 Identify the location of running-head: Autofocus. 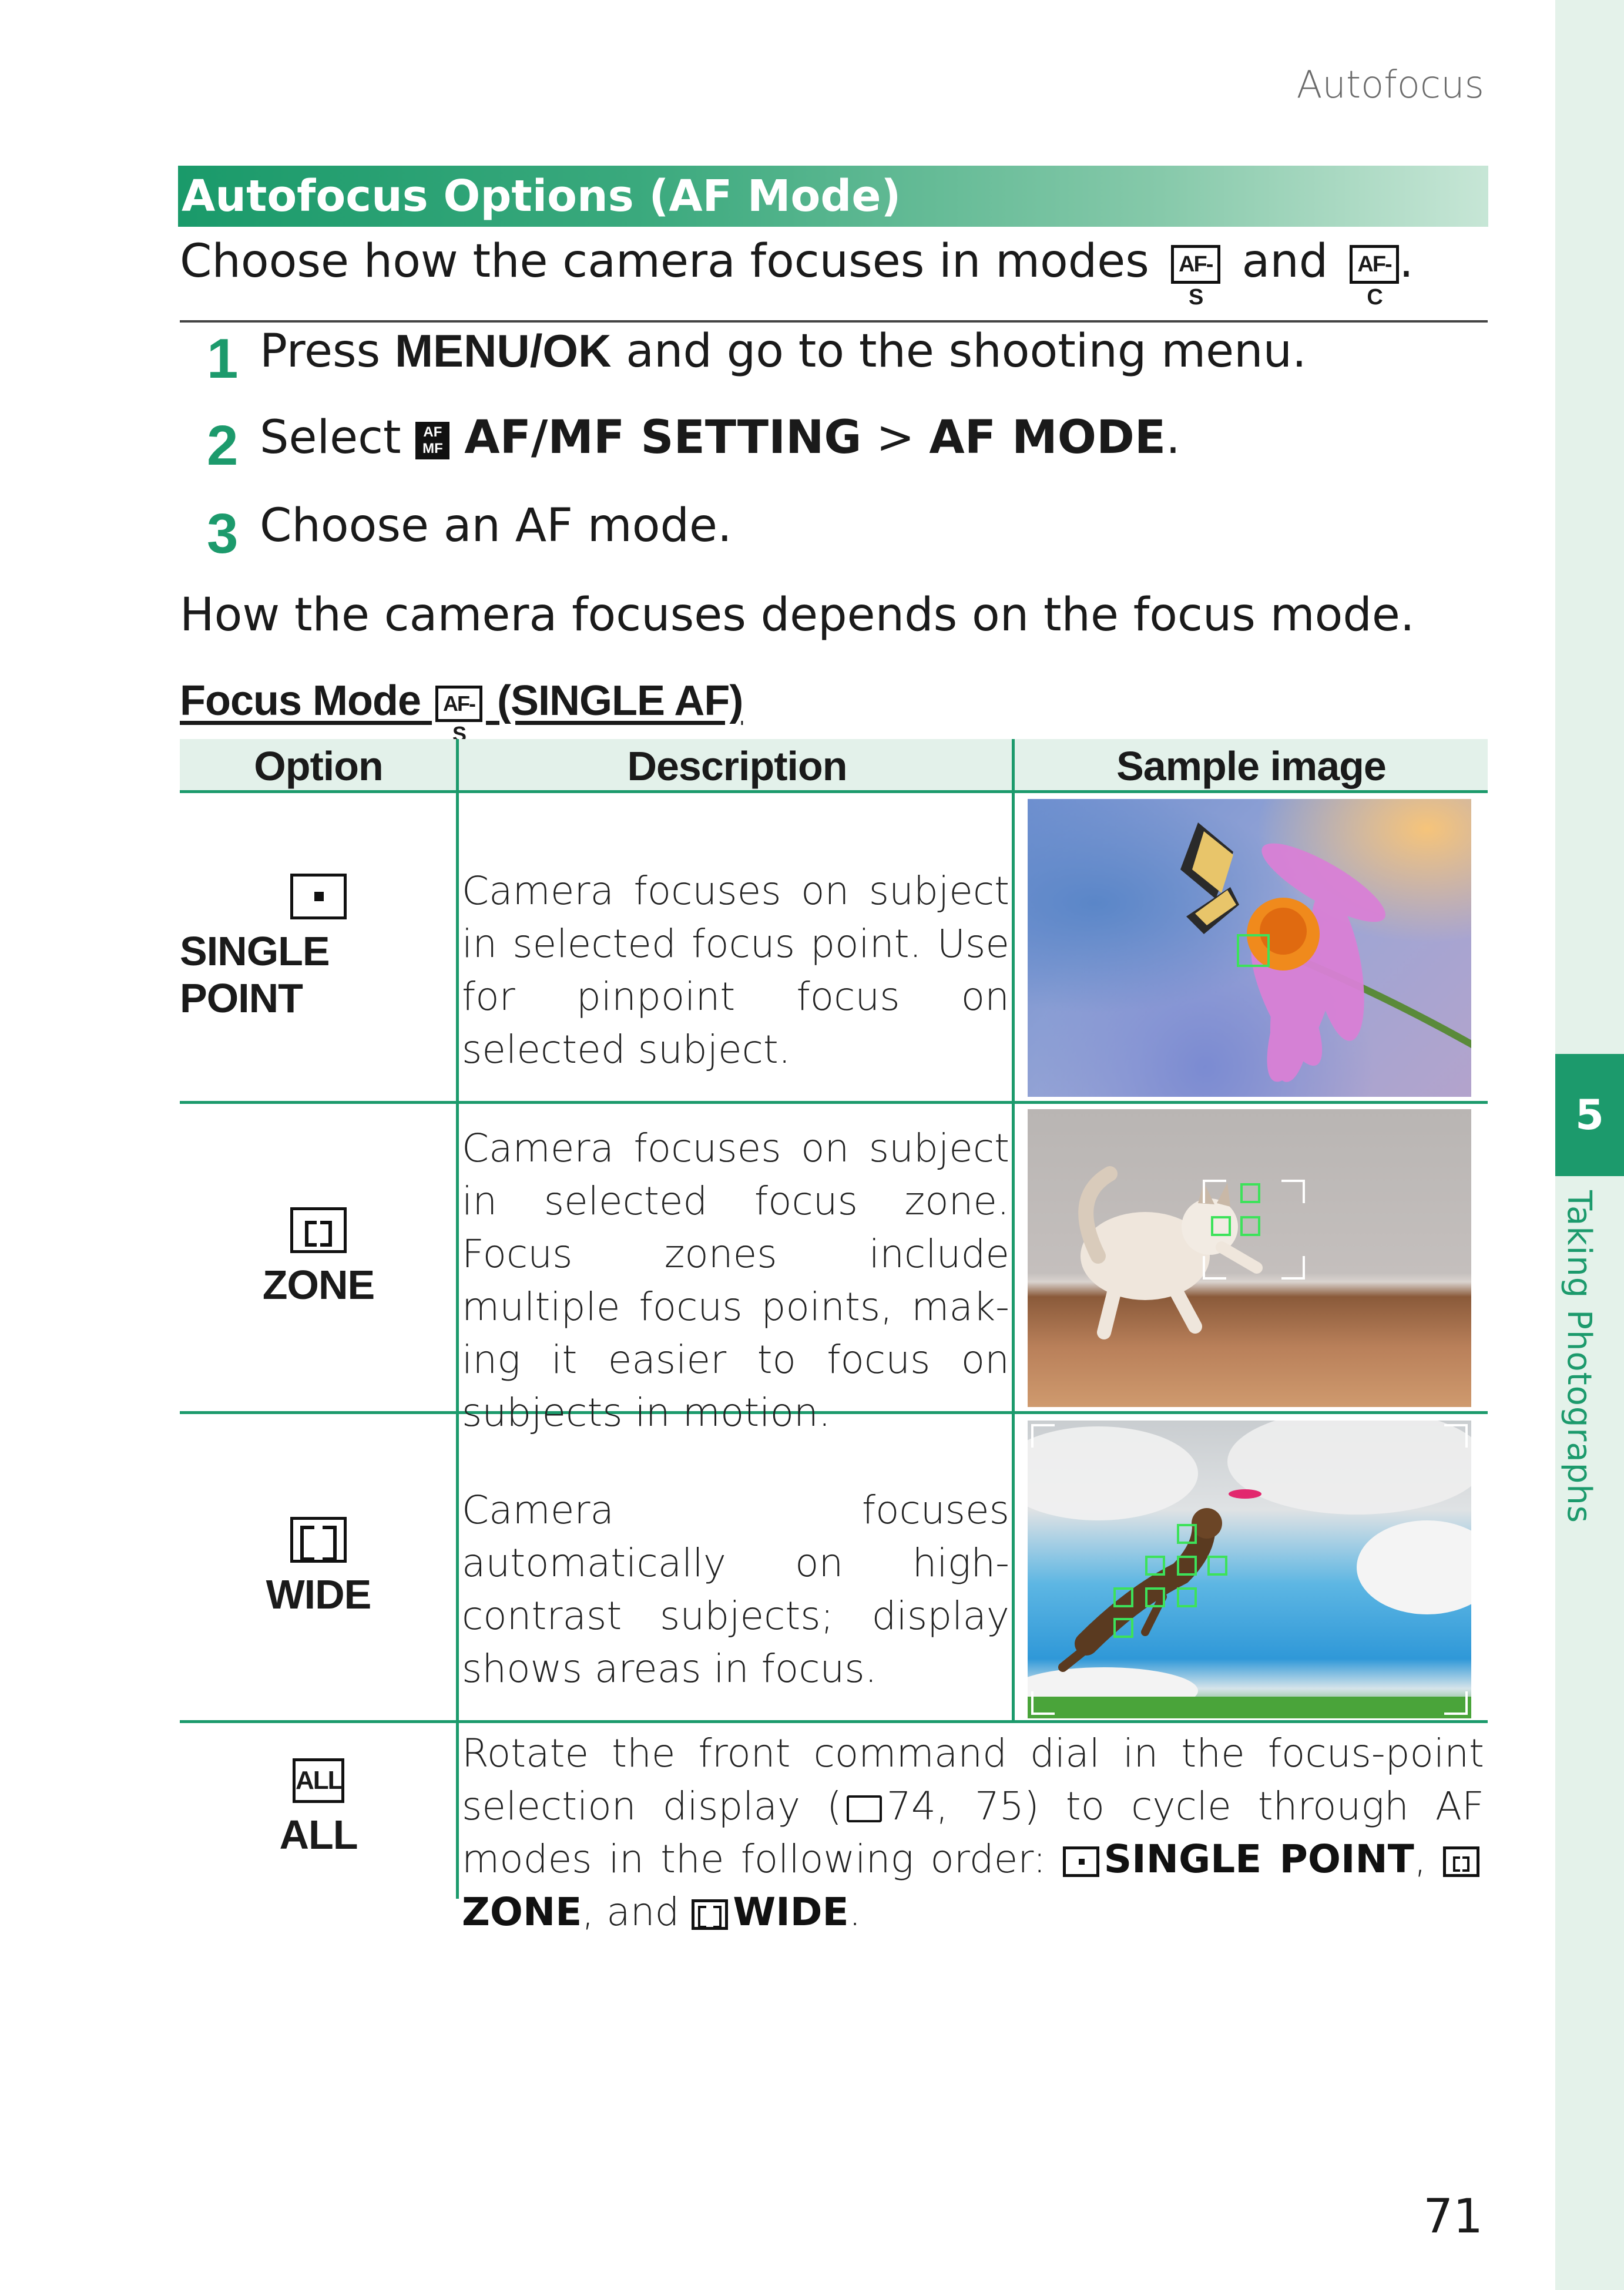
(1390, 85).